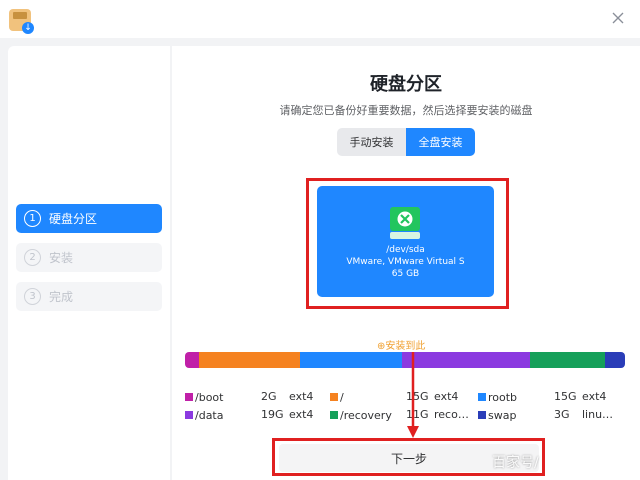  I want to click on annotation-arrow, so click(413, 395).